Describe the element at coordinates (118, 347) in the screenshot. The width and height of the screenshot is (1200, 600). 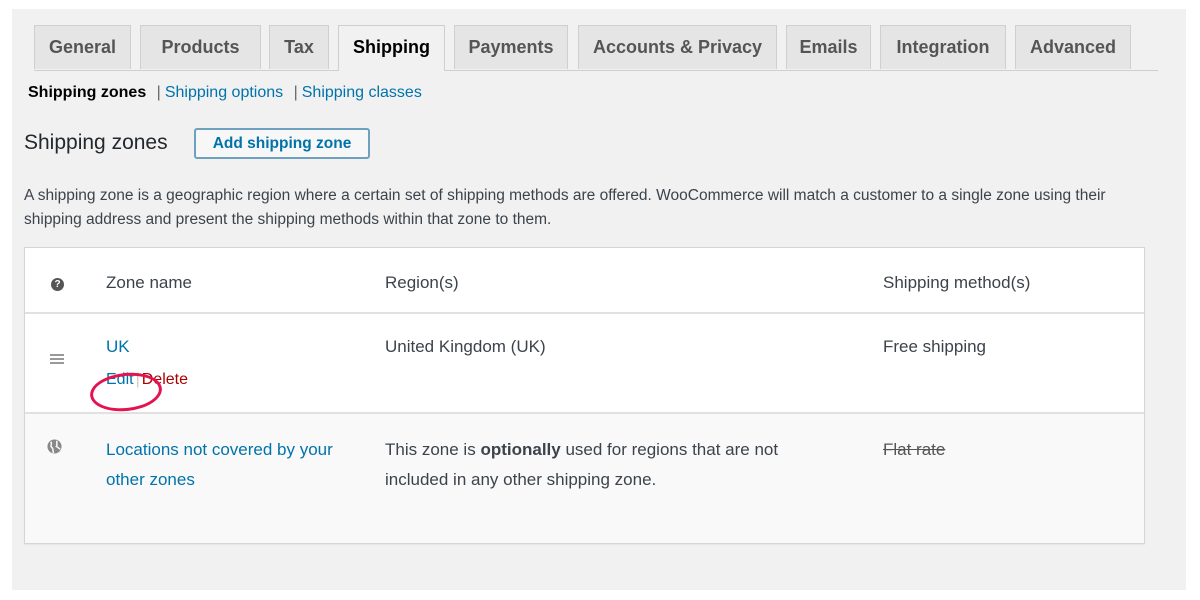
I see `zone-name-link: UK` at that location.